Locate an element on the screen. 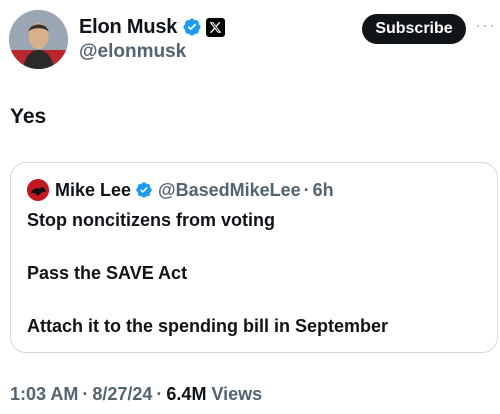 This screenshot has height=414, width=500. tweet-text: Yes is located at coordinates (28, 116).